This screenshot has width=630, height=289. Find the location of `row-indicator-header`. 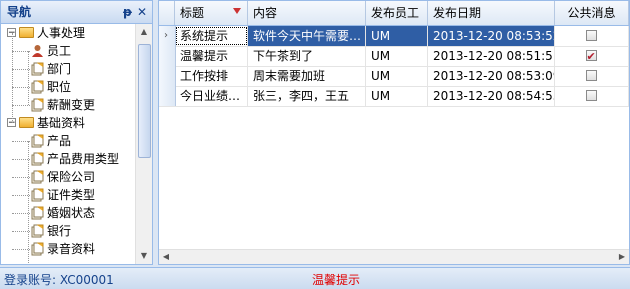

row-indicator-header is located at coordinates (167, 13).